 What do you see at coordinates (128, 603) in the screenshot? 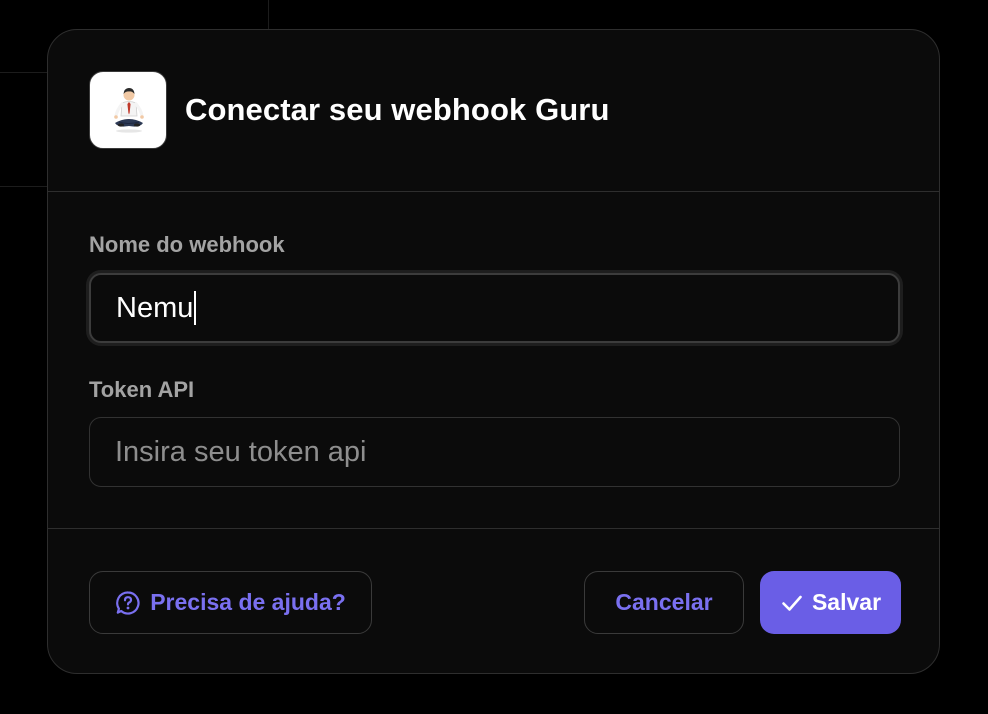
I see `help-chat-icon` at bounding box center [128, 603].